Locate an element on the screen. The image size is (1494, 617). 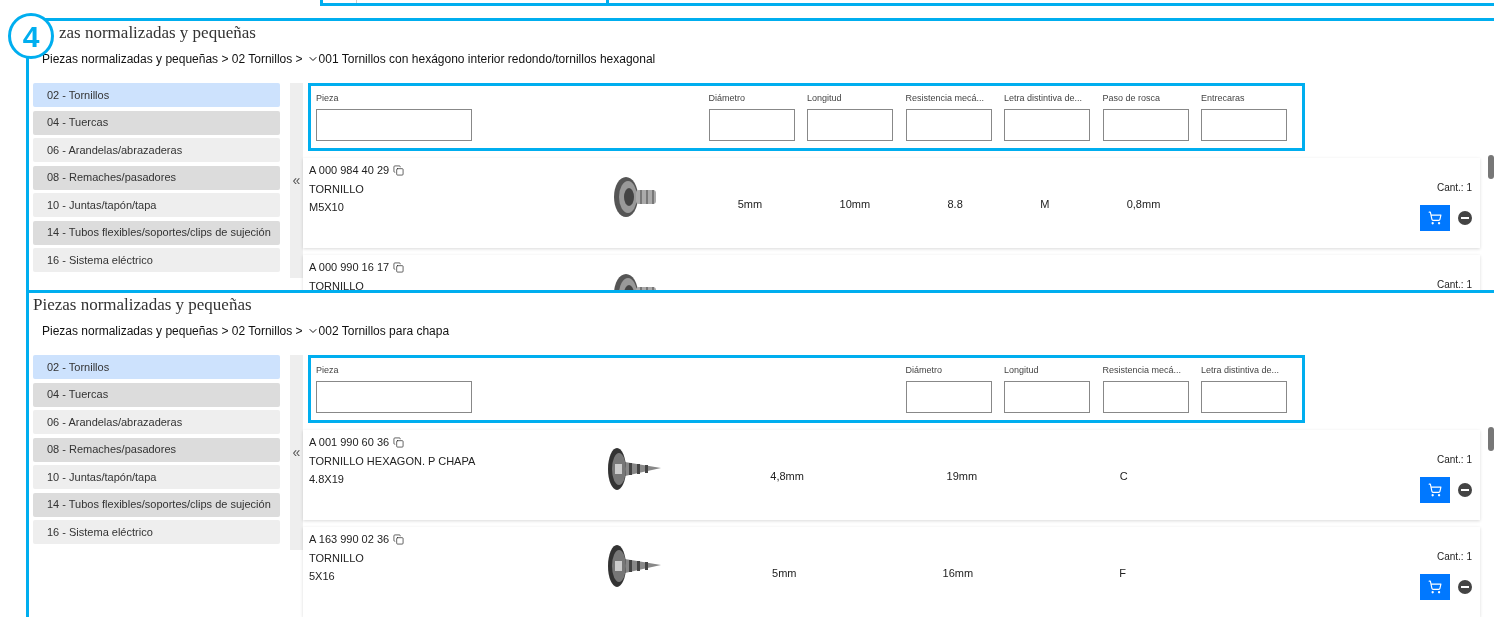
breadcrumb-current: 002 Tornillos para chapa is located at coordinates (384, 331).